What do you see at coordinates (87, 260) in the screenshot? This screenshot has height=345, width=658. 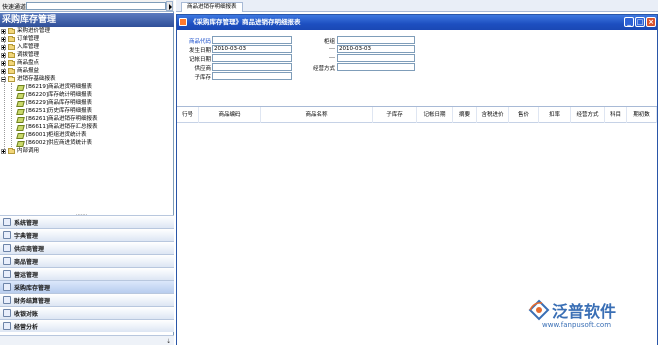 I see `nav-item-goods: 商品管理` at bounding box center [87, 260].